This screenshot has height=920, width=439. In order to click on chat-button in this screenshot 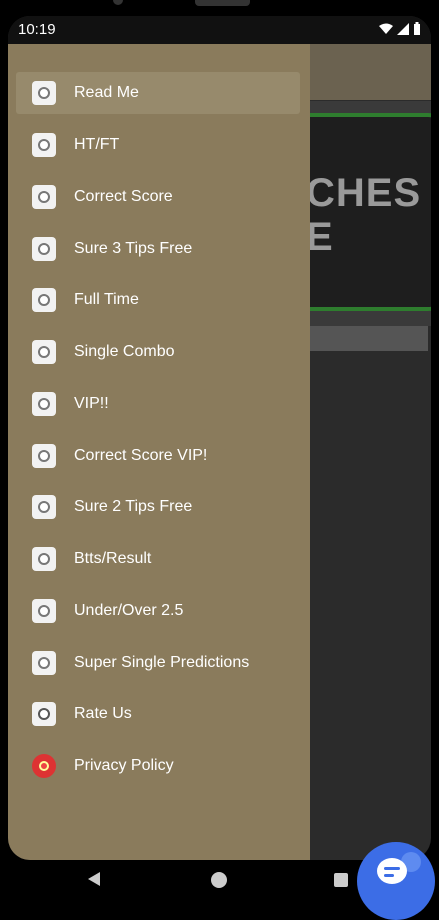, I will do `click(396, 881)`.